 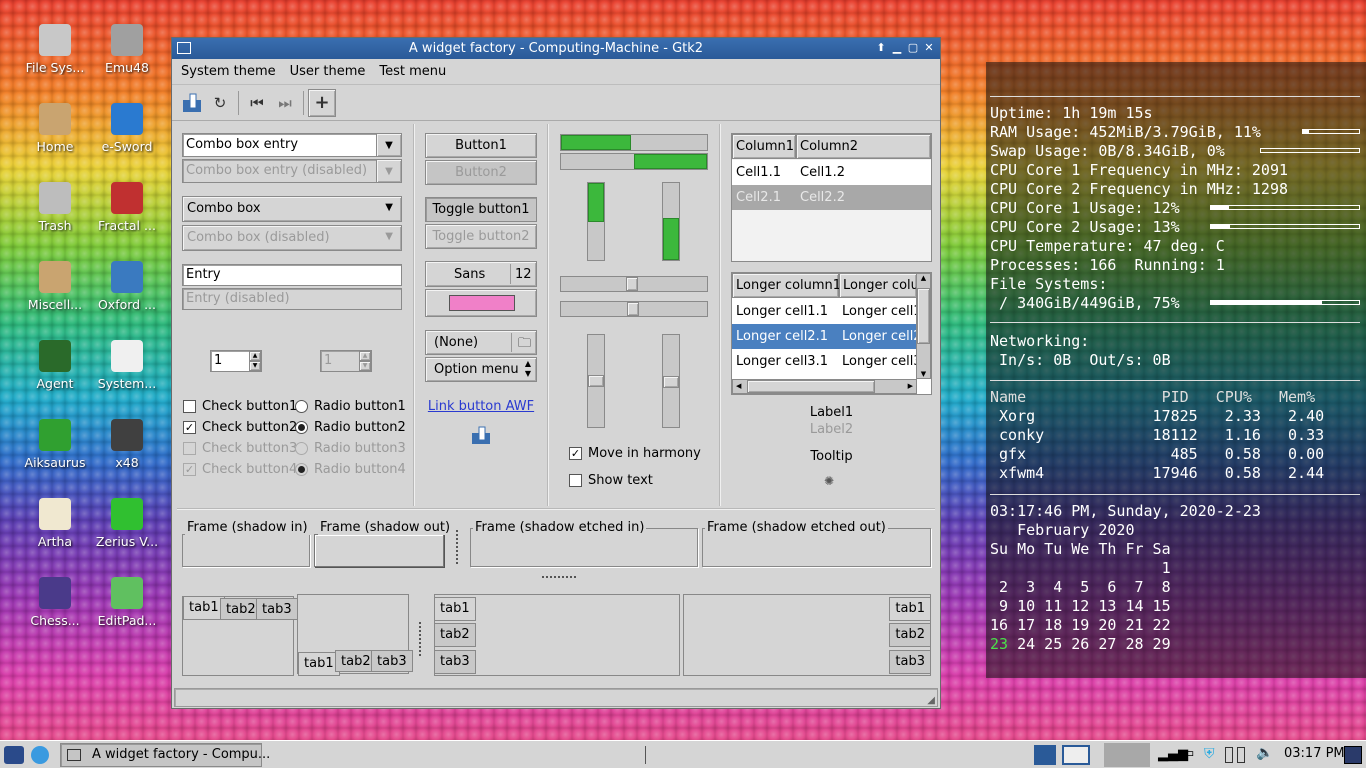 What do you see at coordinates (285, 103) in the screenshot?
I see `go-last-icon: ⏭` at bounding box center [285, 103].